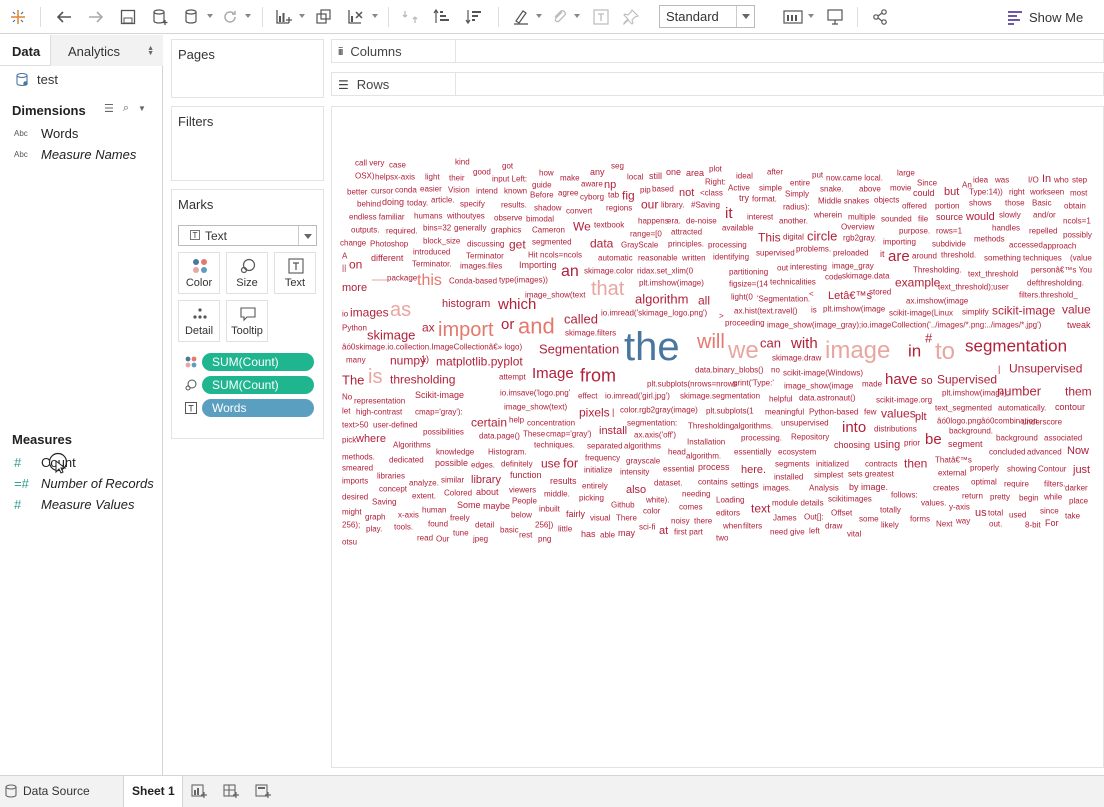 This screenshot has width=1104, height=807. I want to click on field-words: Abc Words, so click(46, 133).